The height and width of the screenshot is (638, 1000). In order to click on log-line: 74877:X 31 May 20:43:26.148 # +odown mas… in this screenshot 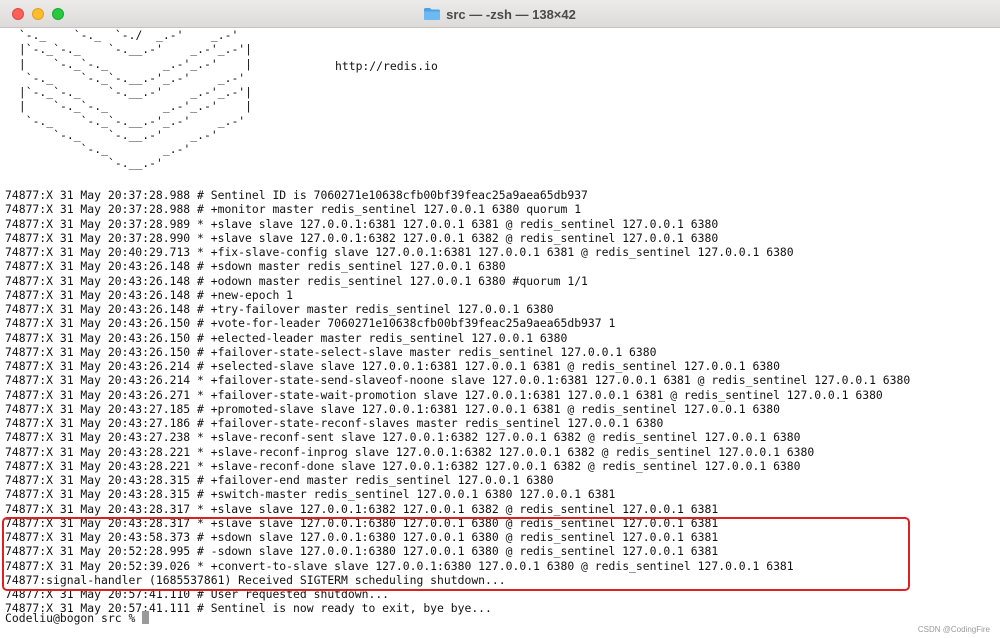, I will do `click(296, 280)`.